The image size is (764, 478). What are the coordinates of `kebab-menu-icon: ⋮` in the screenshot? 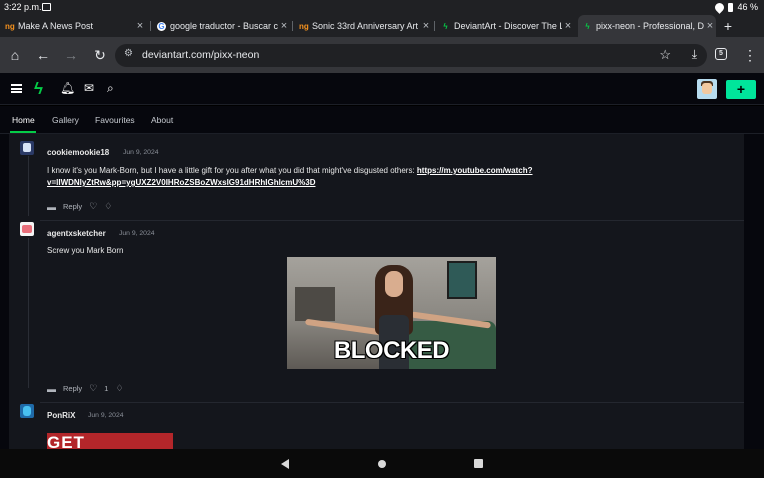 It's located at (750, 55).